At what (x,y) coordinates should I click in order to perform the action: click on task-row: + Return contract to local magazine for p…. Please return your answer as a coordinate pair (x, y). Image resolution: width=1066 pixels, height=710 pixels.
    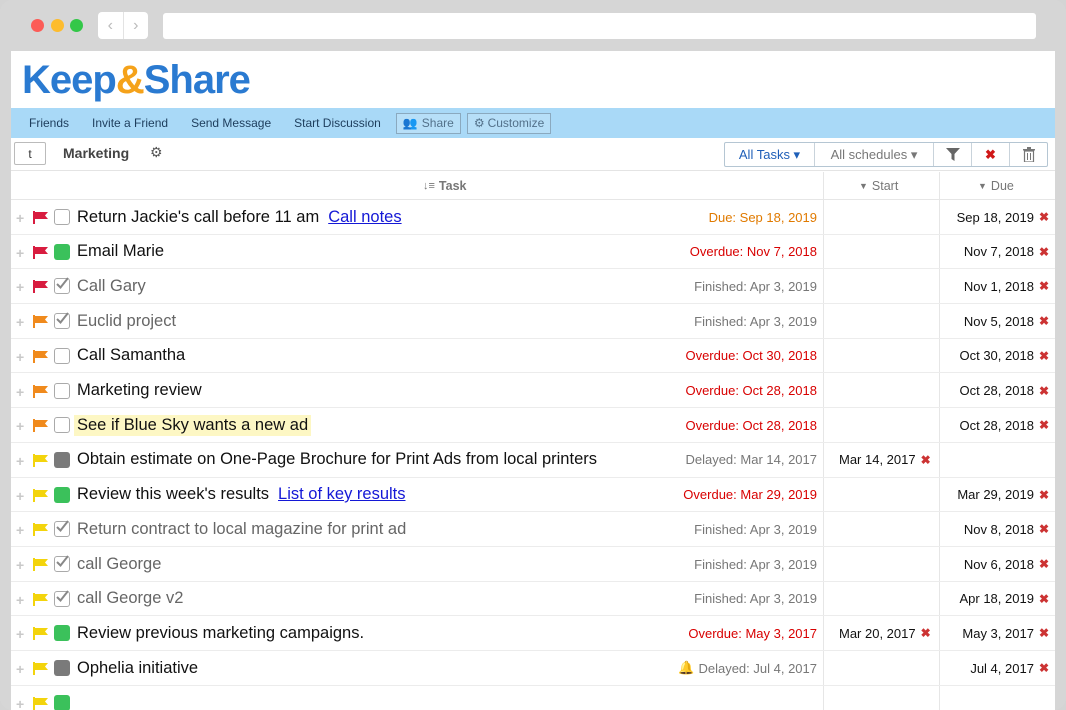
    Looking at the image, I should click on (533, 529).